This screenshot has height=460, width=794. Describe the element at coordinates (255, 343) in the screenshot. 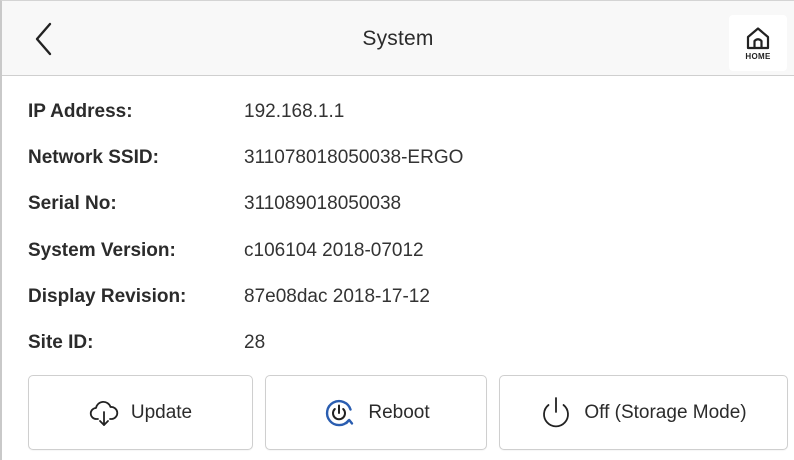

I see `info-value: 28` at that location.